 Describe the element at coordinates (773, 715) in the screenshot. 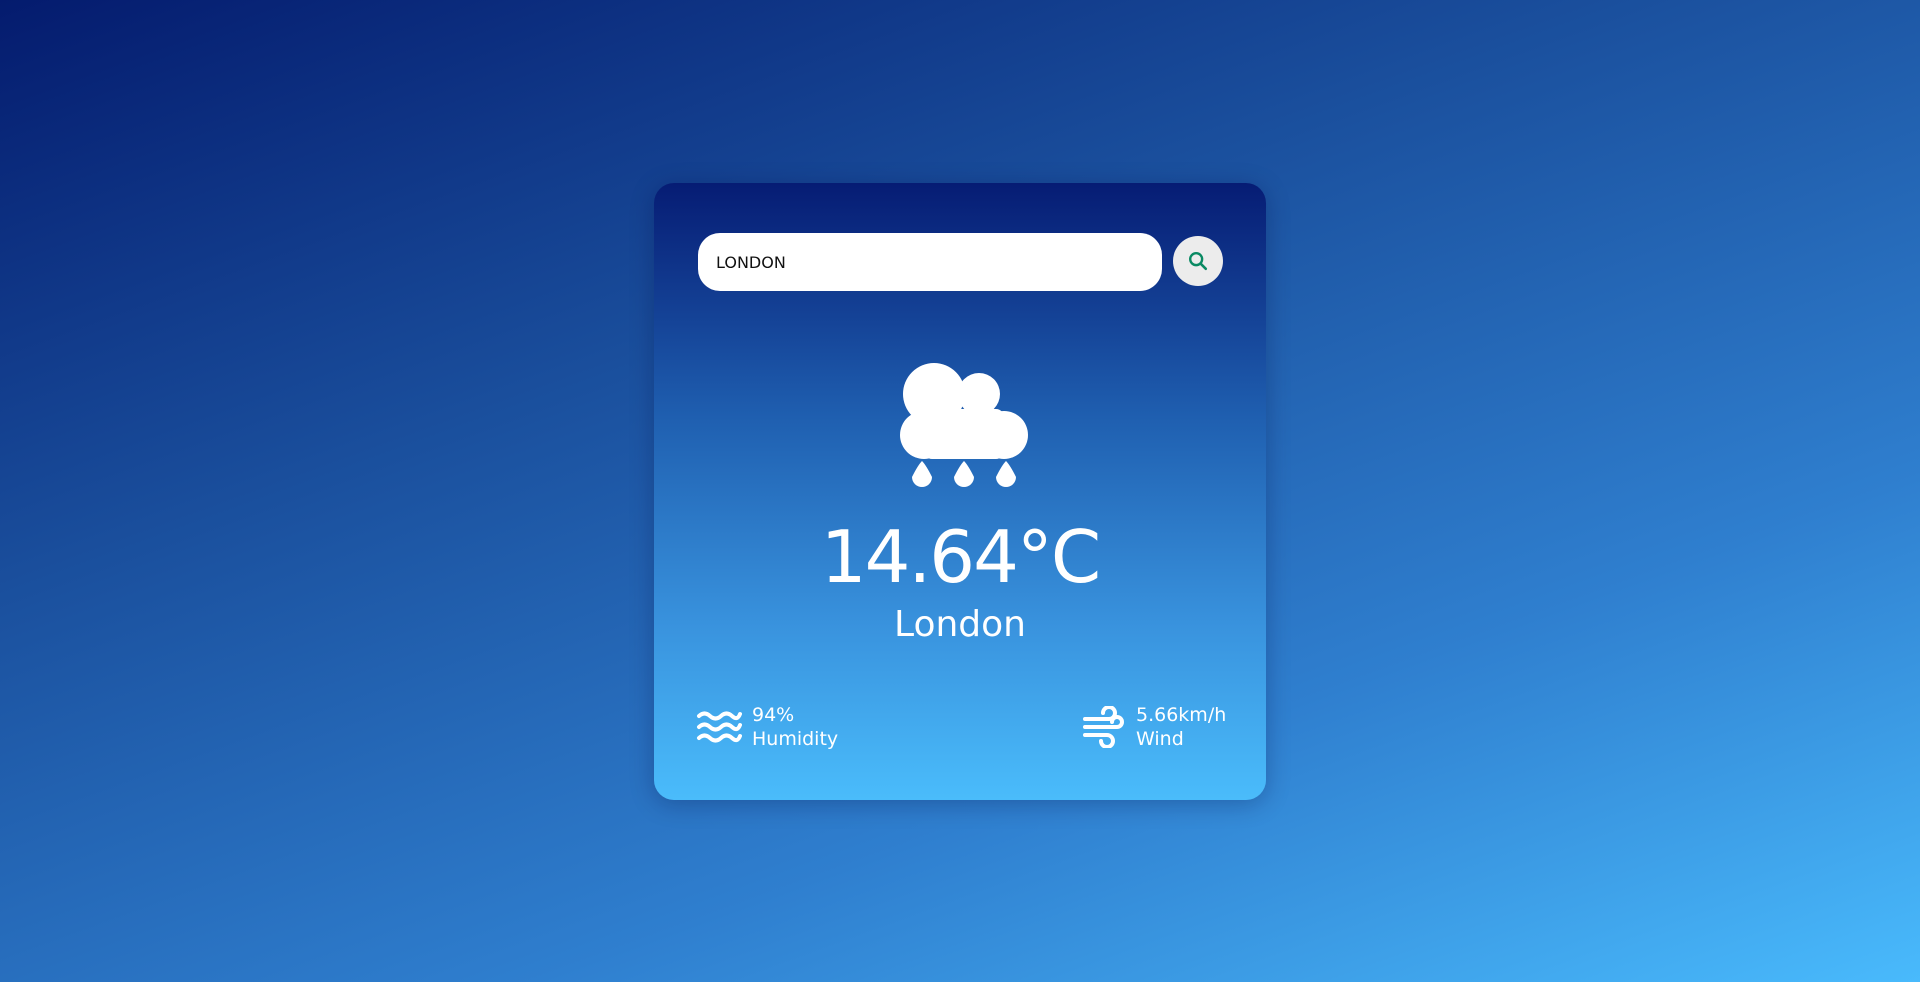

I see `humidity-value: 94%` at that location.